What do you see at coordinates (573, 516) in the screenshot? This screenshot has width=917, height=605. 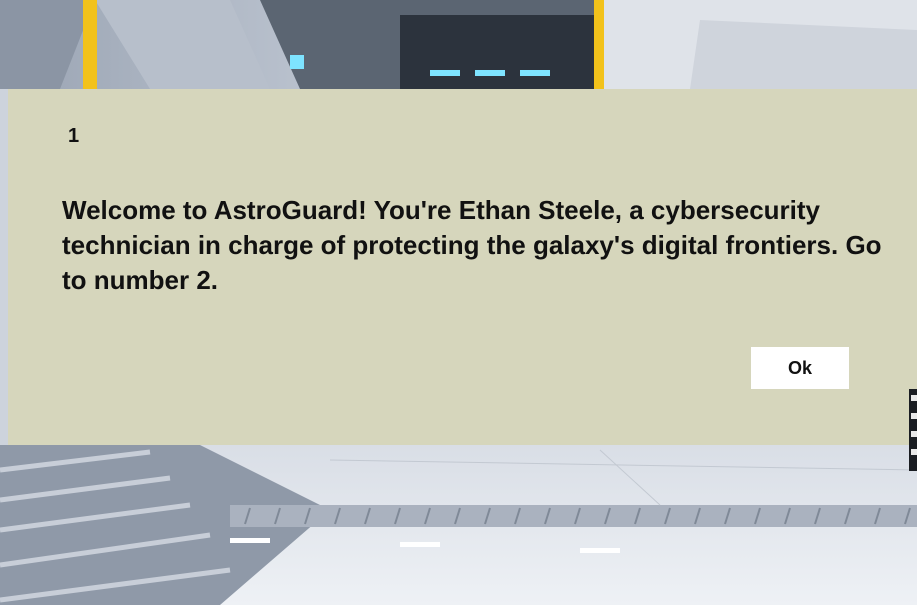 I see `floor-grate` at bounding box center [573, 516].